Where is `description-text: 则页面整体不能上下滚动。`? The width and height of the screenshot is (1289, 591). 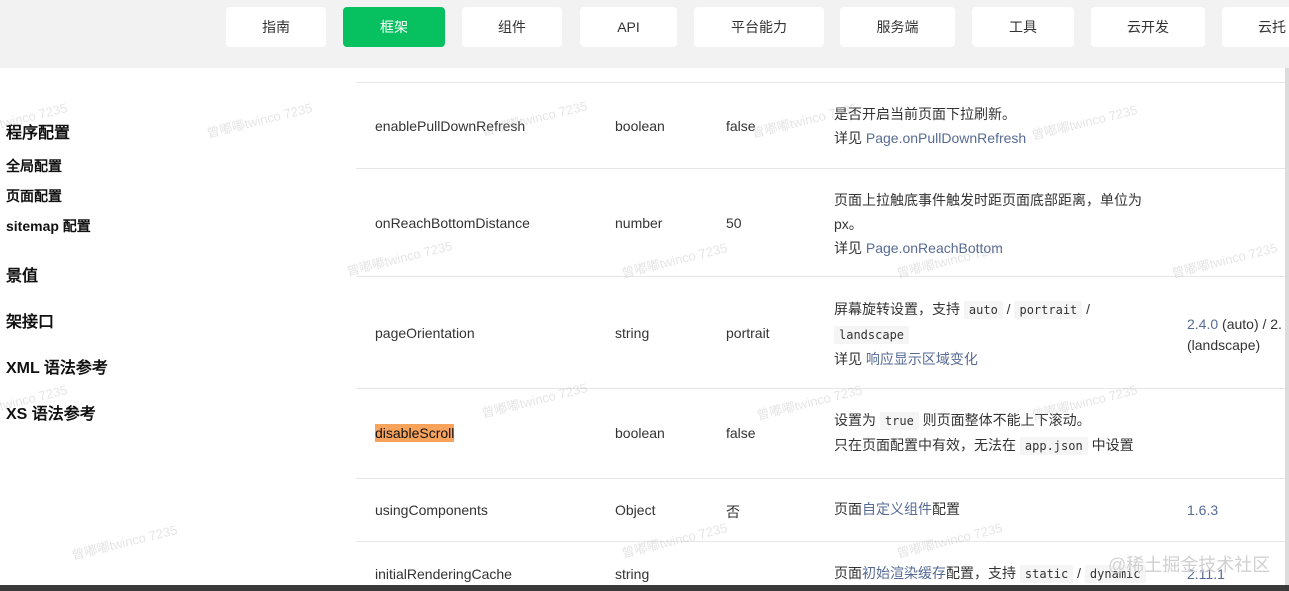 description-text: 则页面整体不能上下滚动。 is located at coordinates (1004, 420).